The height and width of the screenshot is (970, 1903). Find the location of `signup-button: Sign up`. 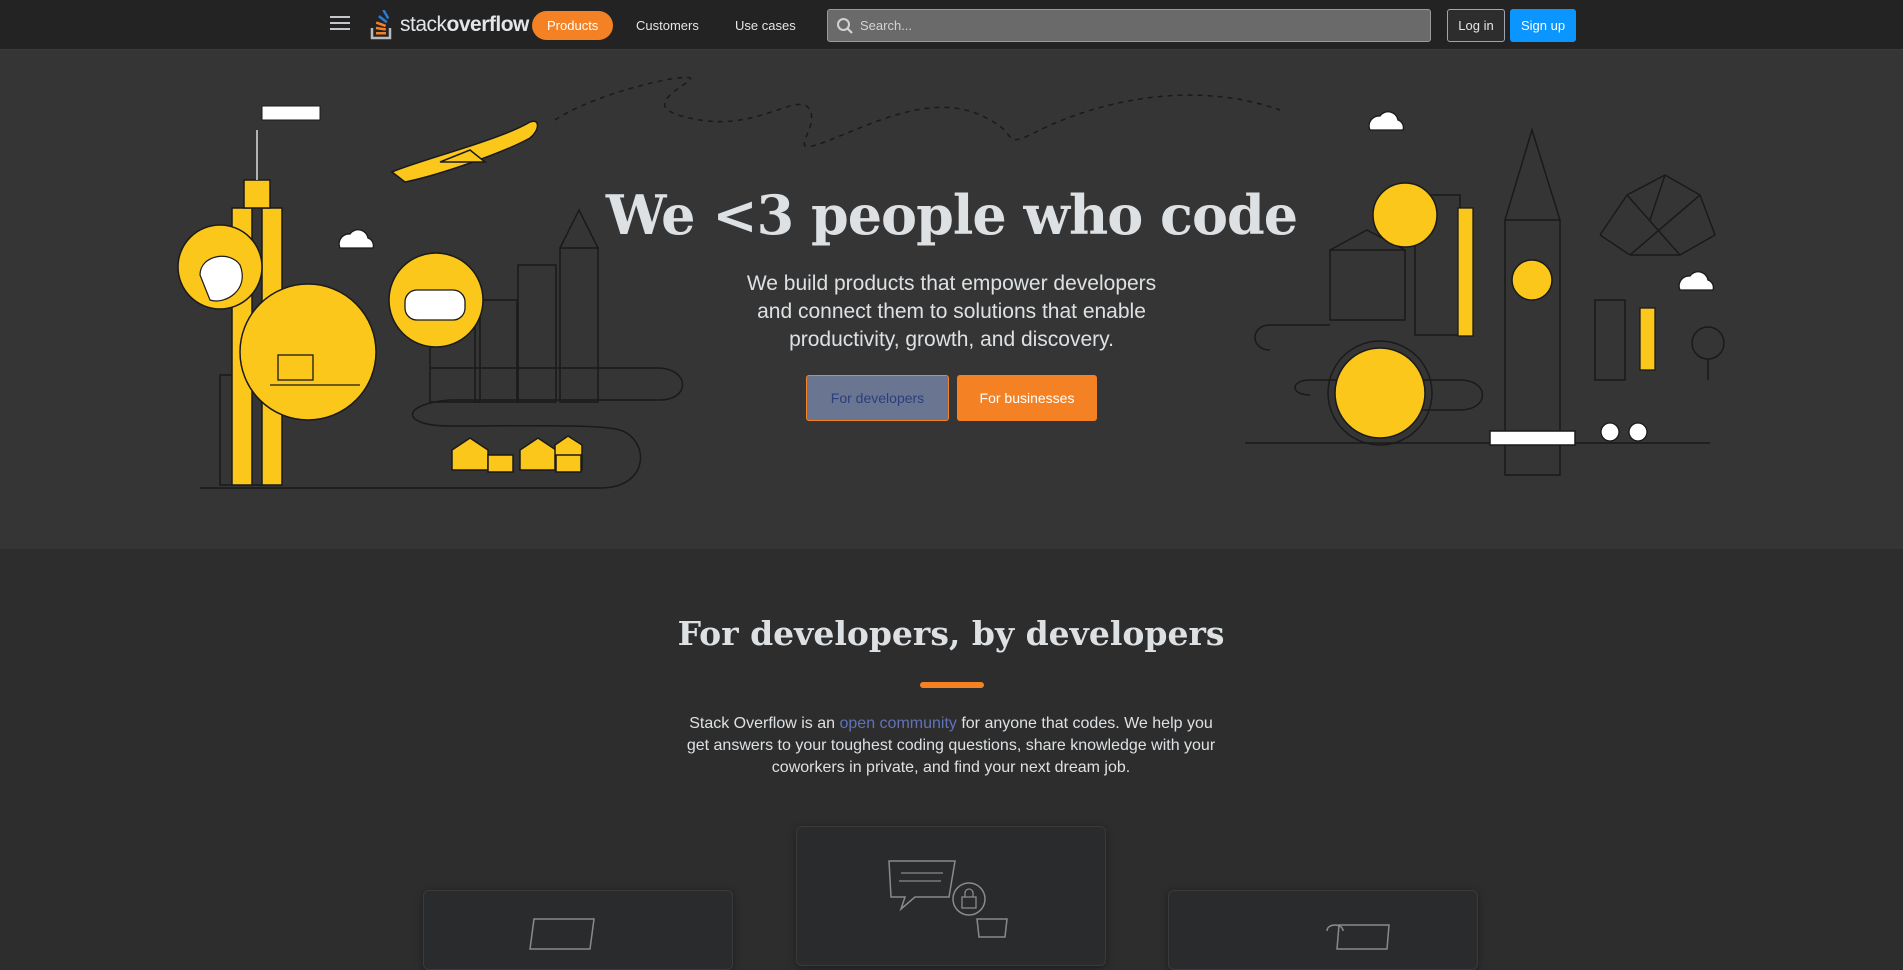

signup-button: Sign up is located at coordinates (1543, 25).